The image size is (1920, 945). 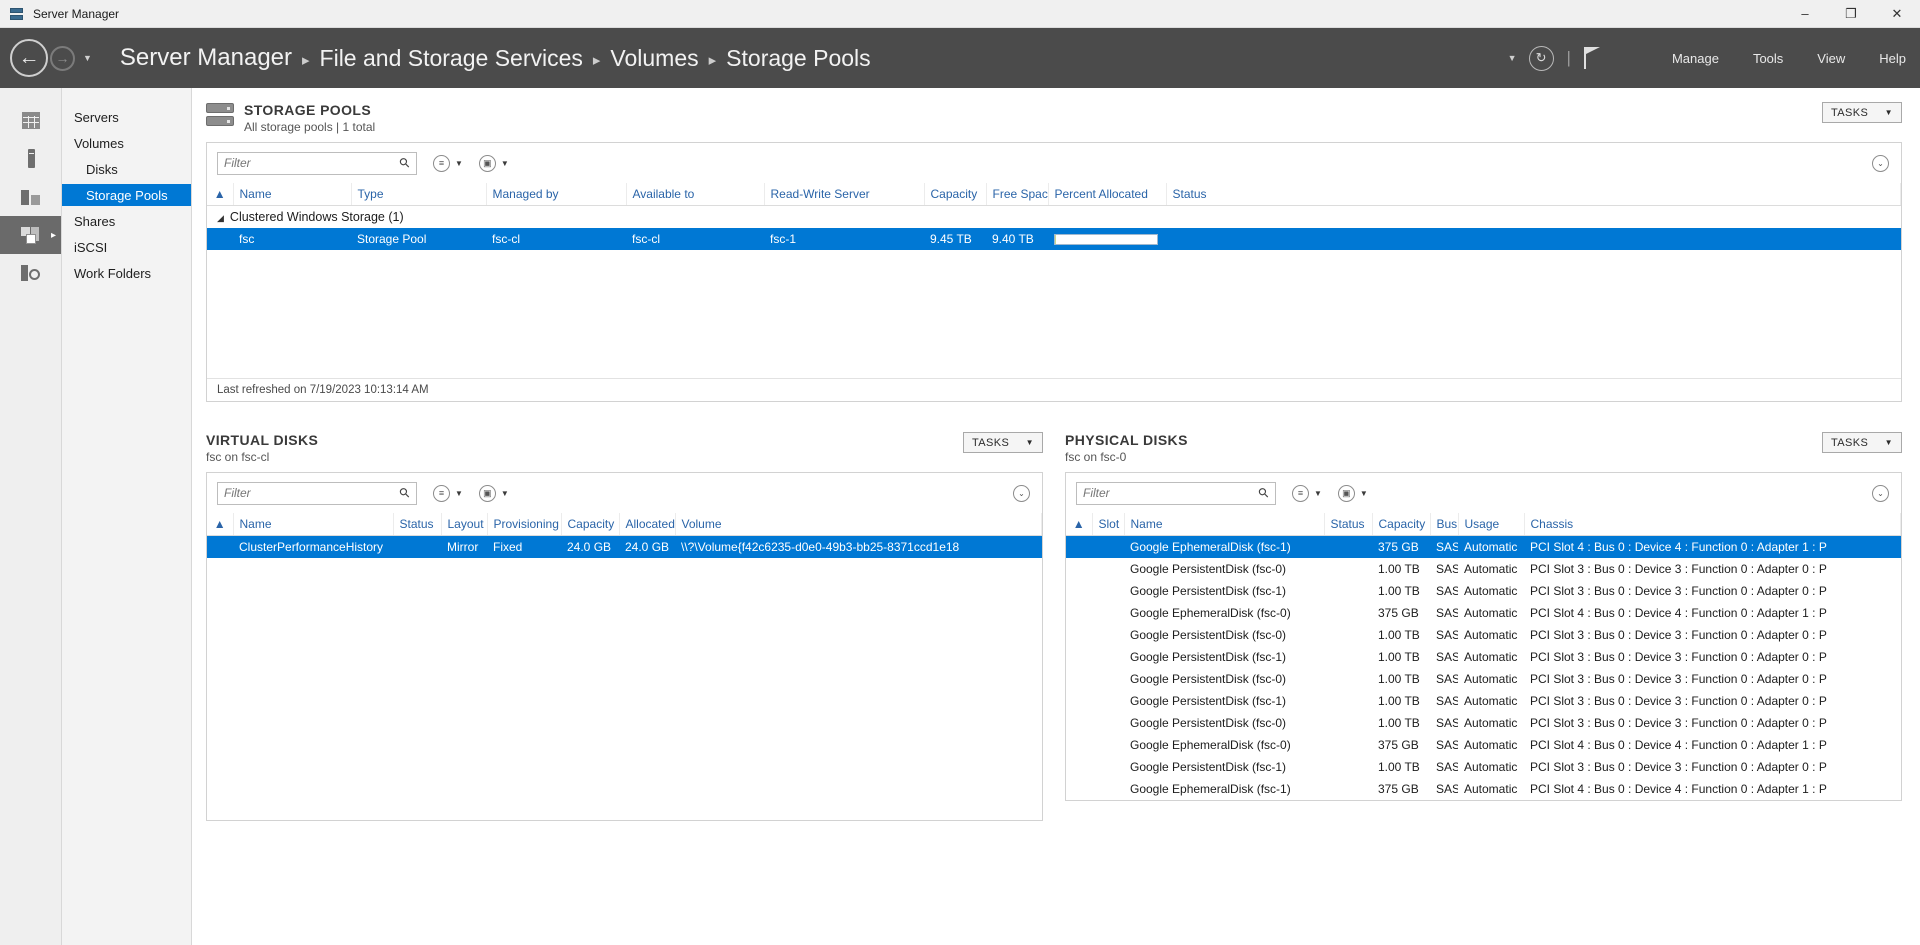 I want to click on column-header-managed-by: Managed by, so click(x=556, y=194).